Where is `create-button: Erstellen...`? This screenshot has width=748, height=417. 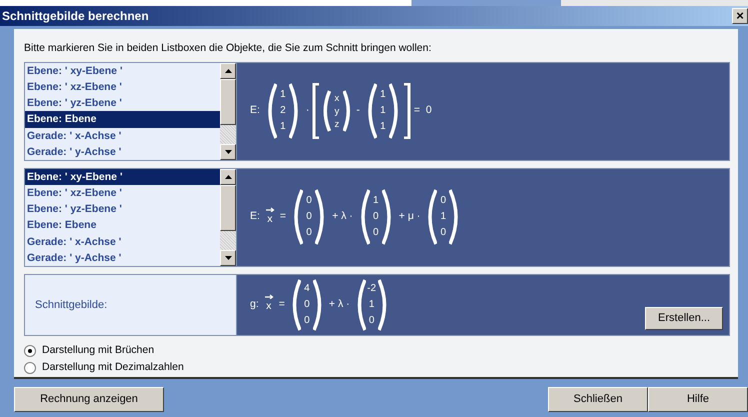 create-button: Erstellen... is located at coordinates (684, 318).